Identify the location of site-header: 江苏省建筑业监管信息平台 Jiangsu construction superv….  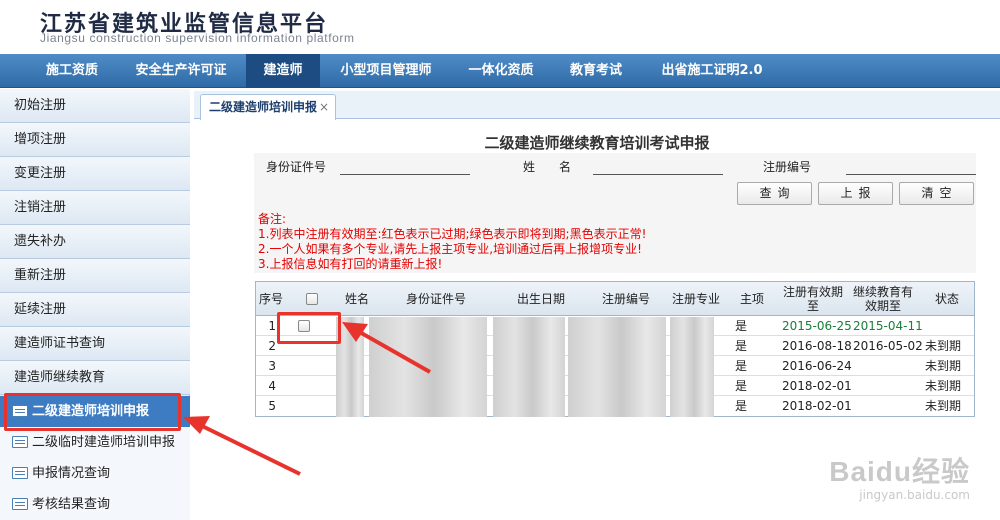
(500, 27).